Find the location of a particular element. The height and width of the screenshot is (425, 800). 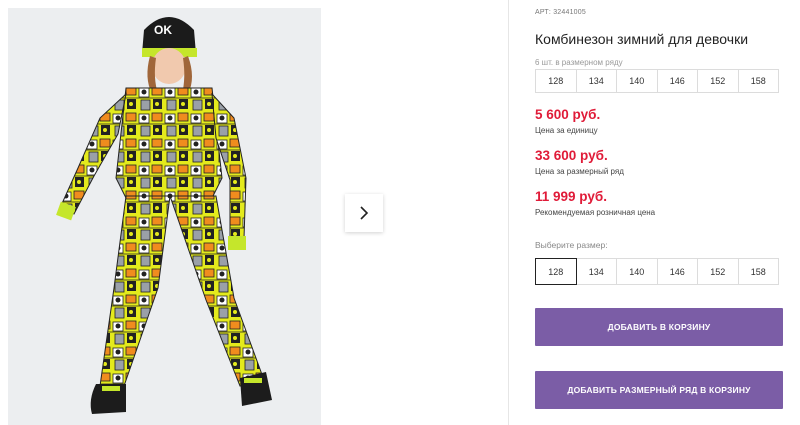

pack-label: 6 шт. в размерном ряду is located at coordinates (579, 62).